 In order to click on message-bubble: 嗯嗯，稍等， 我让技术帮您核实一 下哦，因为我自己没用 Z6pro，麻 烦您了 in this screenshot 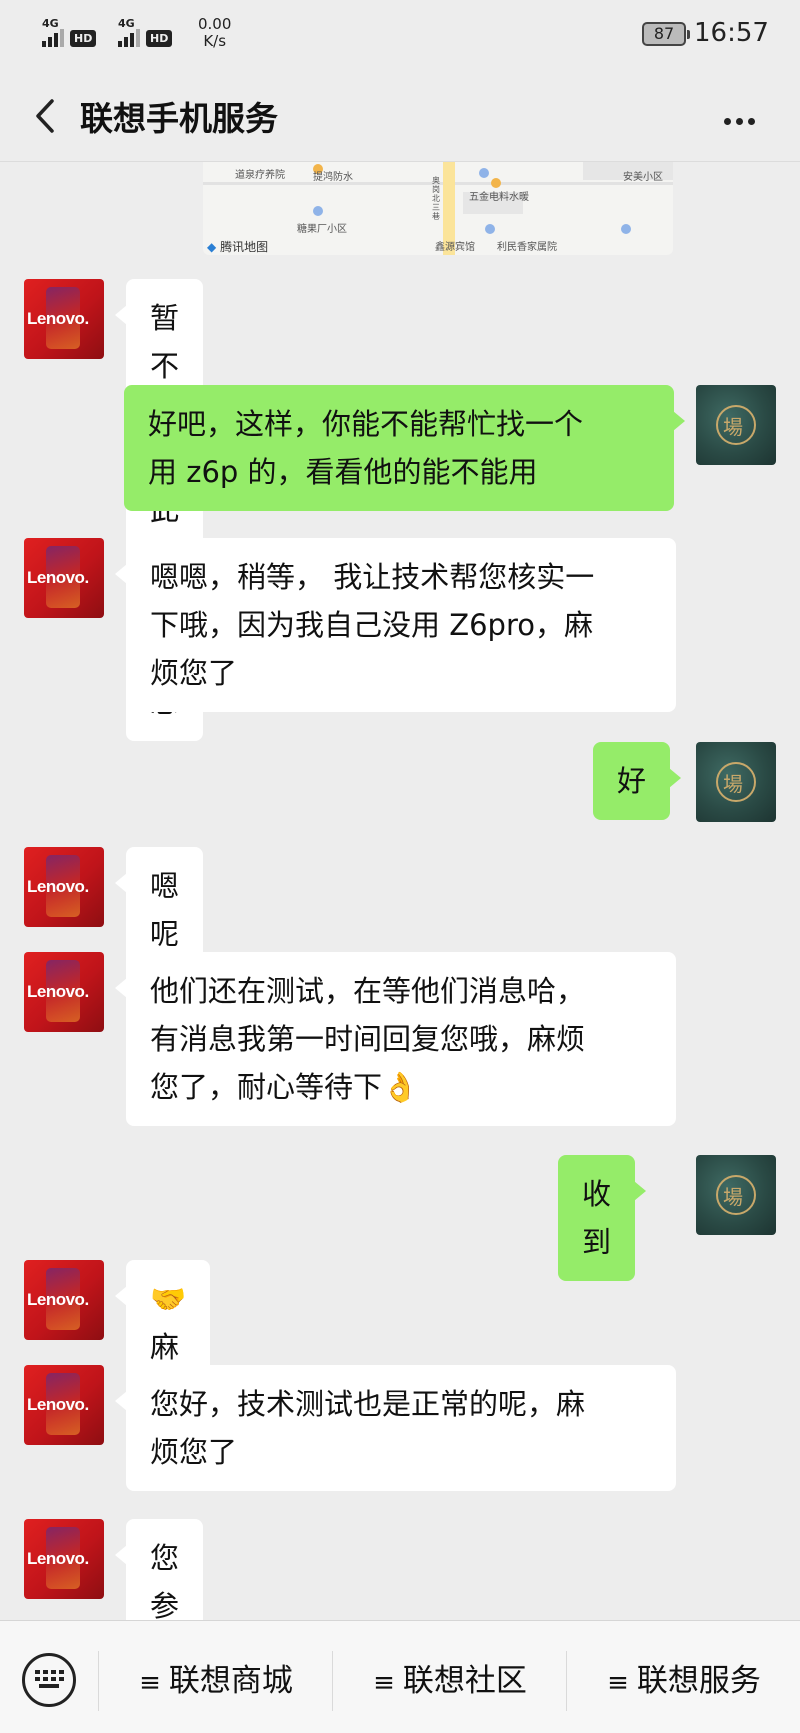, I will do `click(395, 625)`.